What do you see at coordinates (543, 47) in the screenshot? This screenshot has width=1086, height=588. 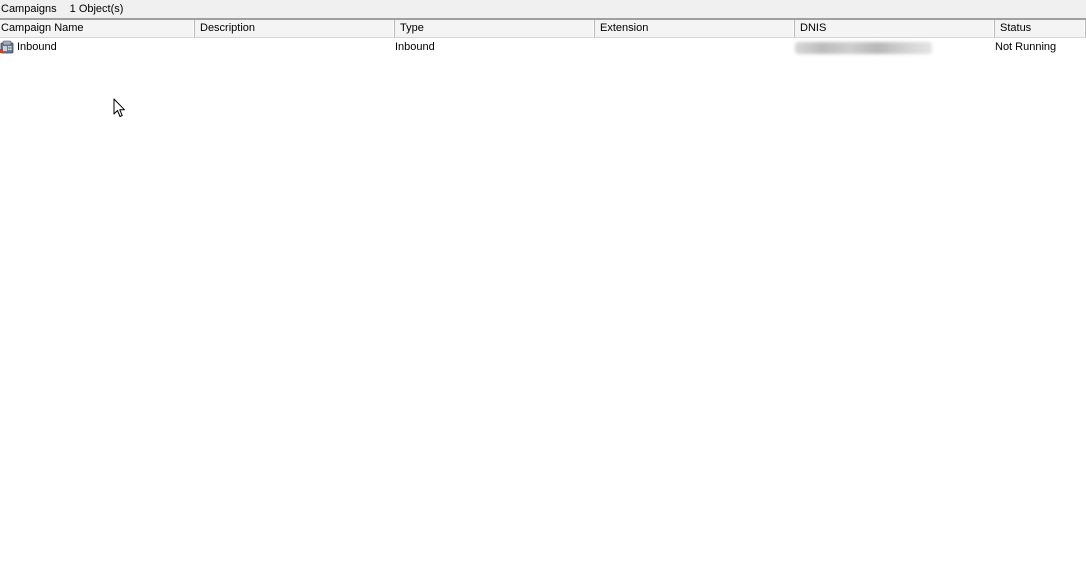 I see `table-row: Inbound Inbound Not Running` at bounding box center [543, 47].